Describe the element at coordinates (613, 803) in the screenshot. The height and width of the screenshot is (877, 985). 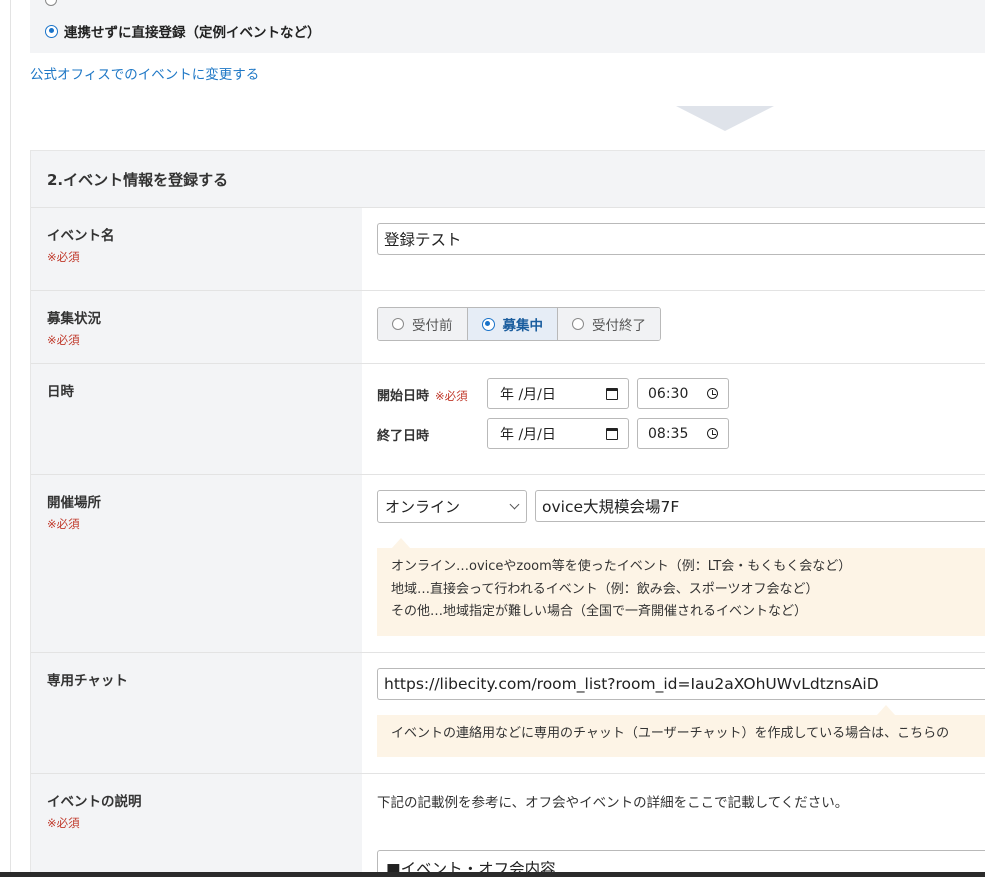
I see `description-instruction: 下記の記載例を参考に、オフ会やイベントの詳細をここで記載してください。` at that location.